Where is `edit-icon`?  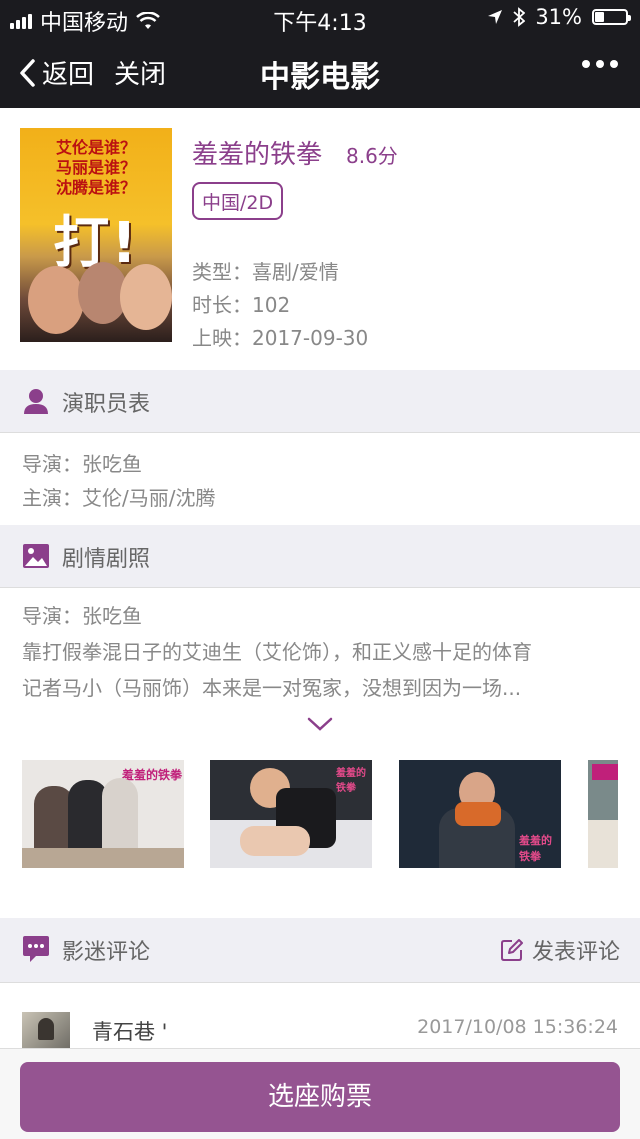 edit-icon is located at coordinates (511, 950).